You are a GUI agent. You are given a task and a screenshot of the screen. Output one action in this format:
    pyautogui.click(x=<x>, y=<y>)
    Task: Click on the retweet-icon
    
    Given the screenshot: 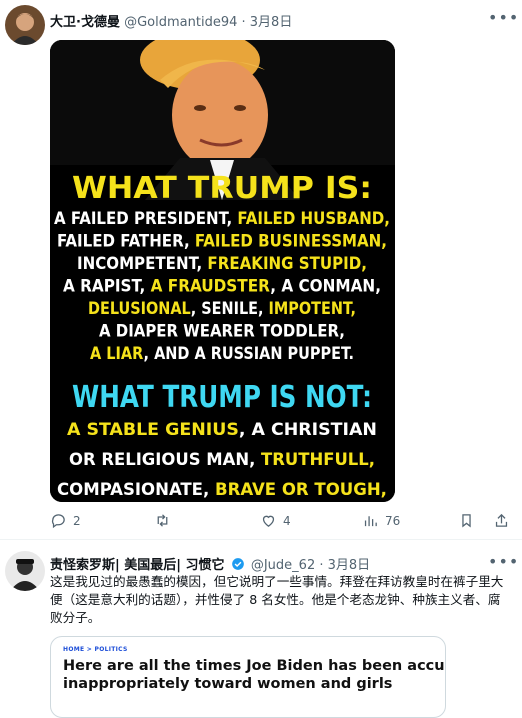 What is the action you would take?
    pyautogui.click(x=162, y=520)
    